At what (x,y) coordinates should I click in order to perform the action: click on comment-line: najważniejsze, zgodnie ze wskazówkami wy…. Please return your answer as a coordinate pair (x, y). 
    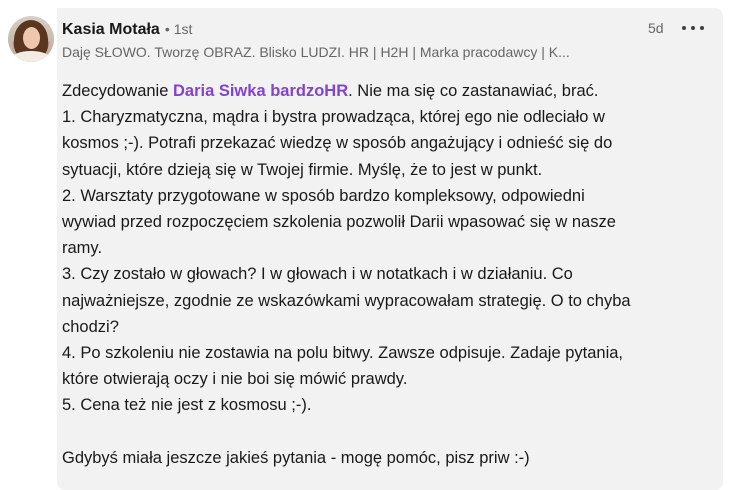
    Looking at the image, I should click on (346, 300).